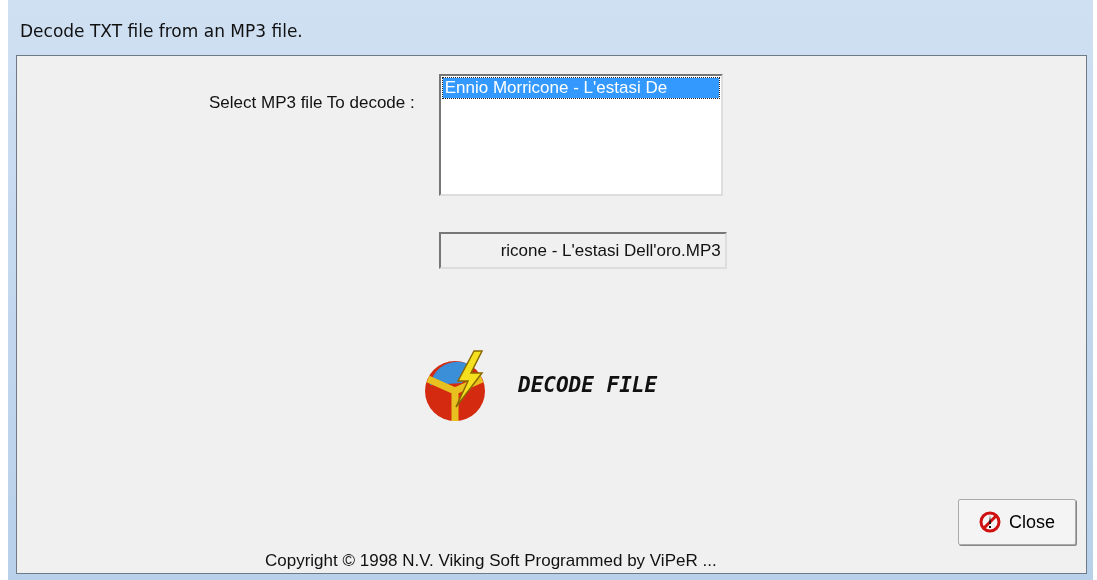 This screenshot has height=580, width=1097. What do you see at coordinates (1017, 522) in the screenshot?
I see `close-button: Close` at bounding box center [1017, 522].